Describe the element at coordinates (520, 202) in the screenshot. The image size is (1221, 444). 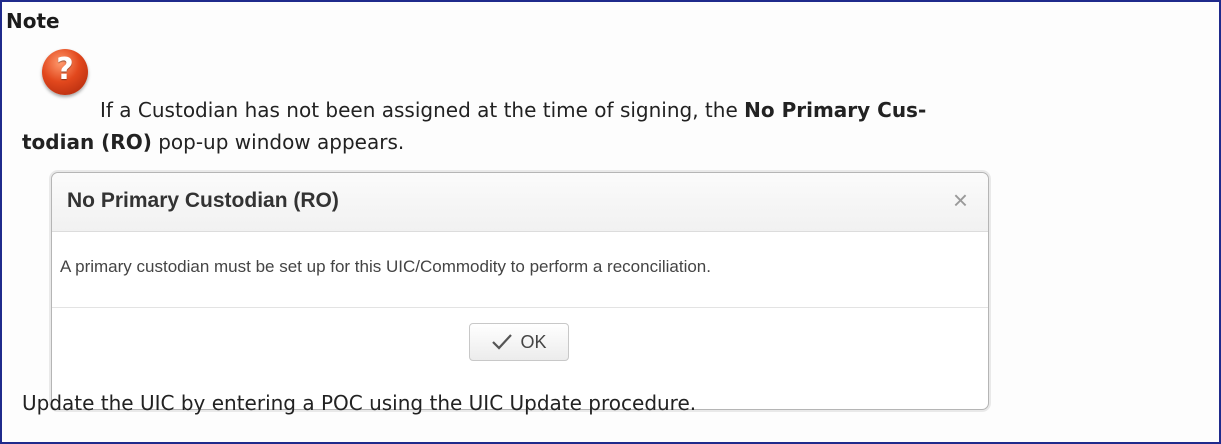
I see `dialog-header: No Primary Custodian (RO) ×` at that location.